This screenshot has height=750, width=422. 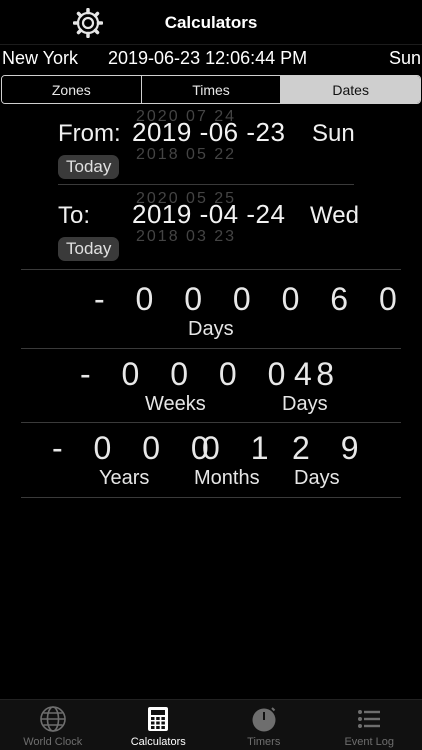 I want to click on tab-label: World Clock, so click(x=53, y=742).